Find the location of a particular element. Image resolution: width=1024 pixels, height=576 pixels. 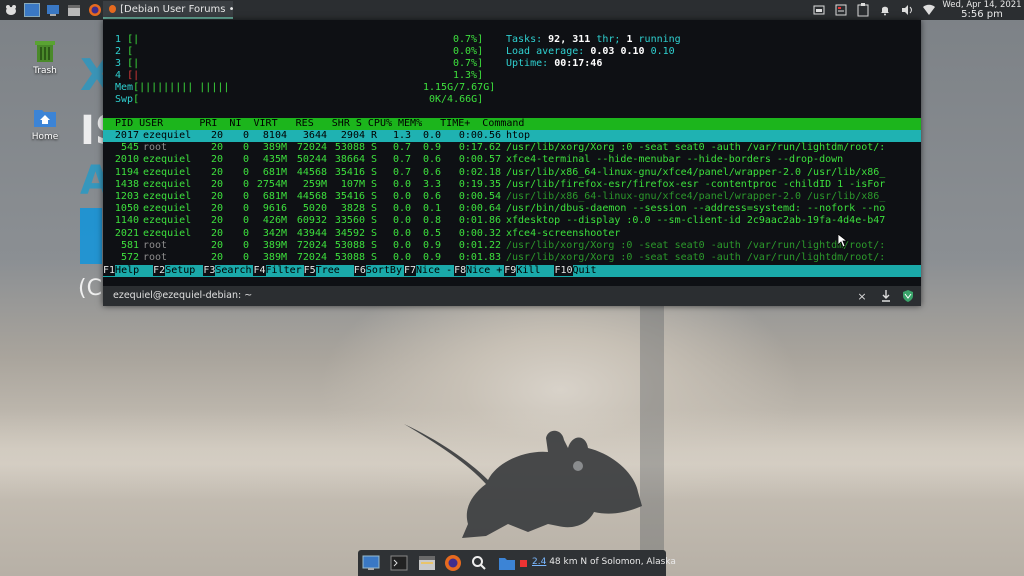

fkey-f5: F5Tree is located at coordinates (327, 271).